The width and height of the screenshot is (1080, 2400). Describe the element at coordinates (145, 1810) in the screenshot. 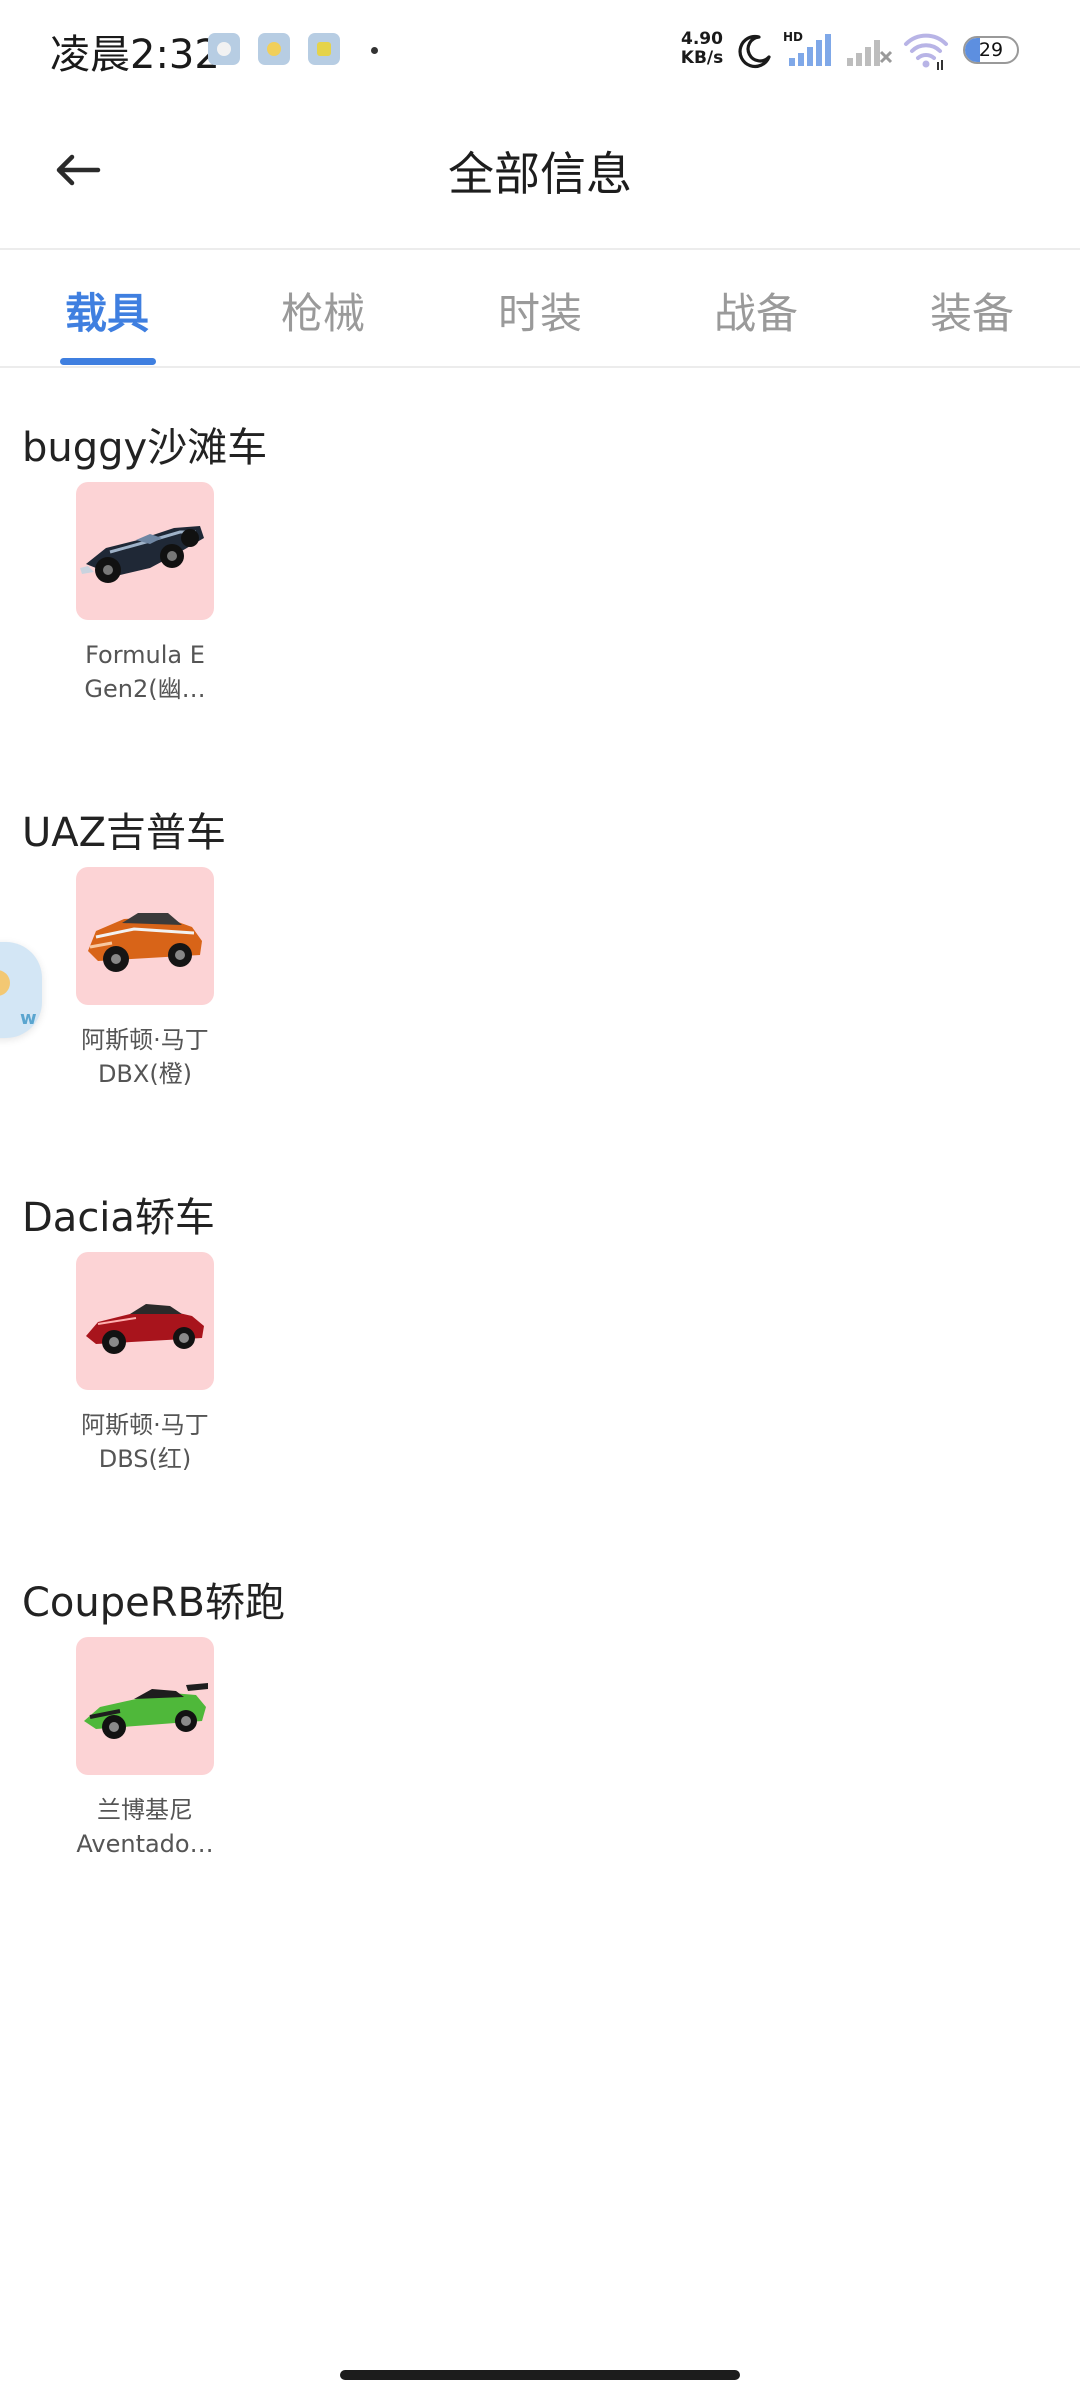

I see `skin-item-name-line1: 兰博基尼` at that location.